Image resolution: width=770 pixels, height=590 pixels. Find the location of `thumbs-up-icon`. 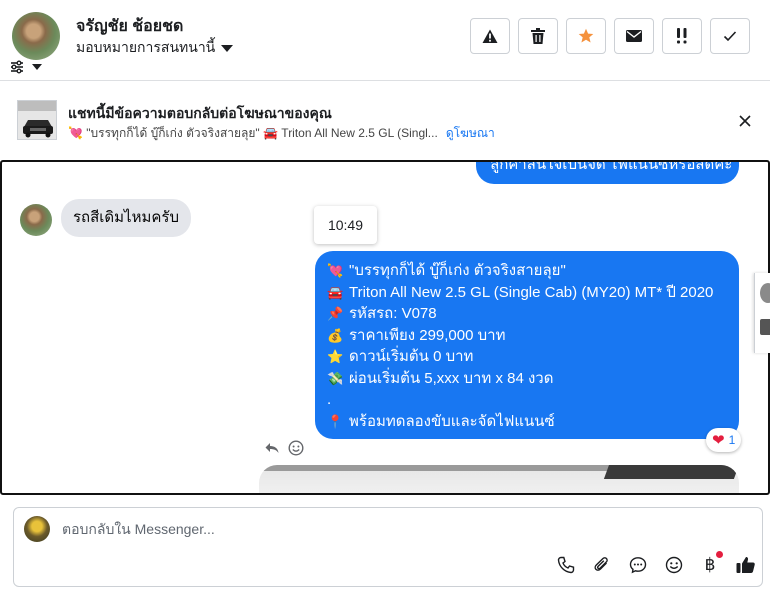

thumbs-up-icon is located at coordinates (746, 565).